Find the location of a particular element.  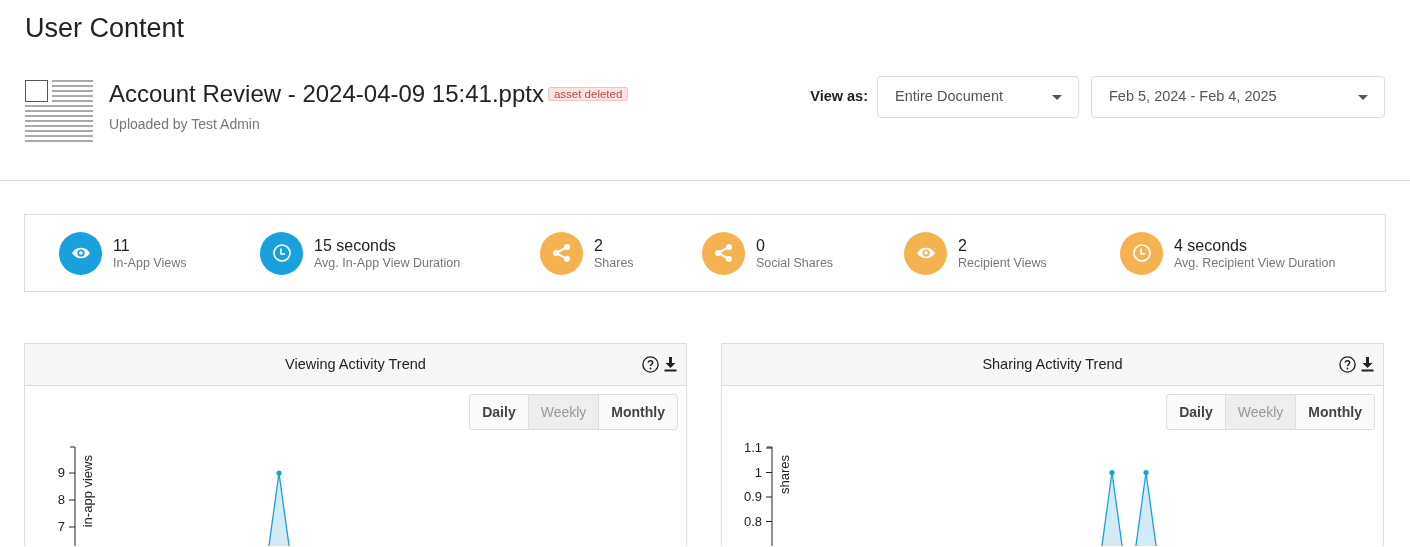

tick-label: 1 is located at coordinates (758, 472).